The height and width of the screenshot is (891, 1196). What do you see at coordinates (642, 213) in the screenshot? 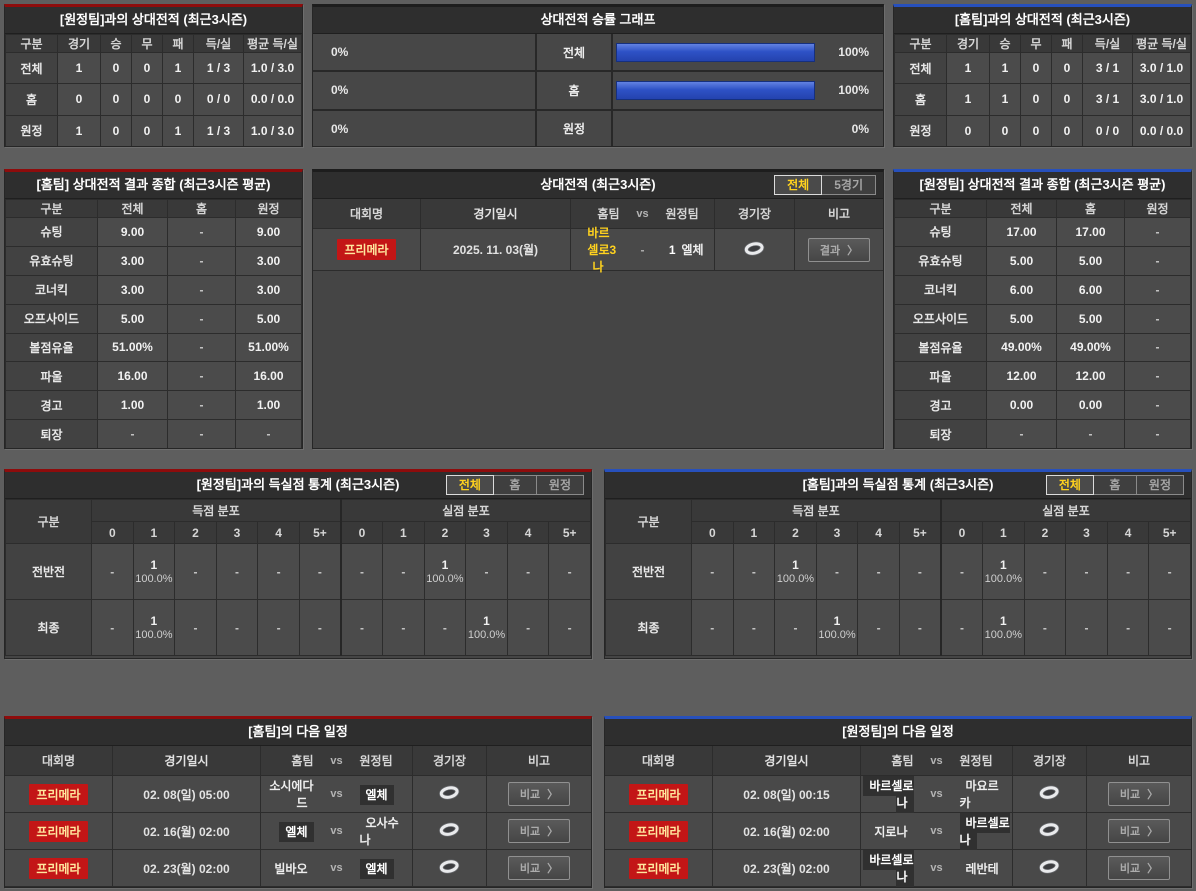
I see `header-vs: vs` at bounding box center [642, 213].